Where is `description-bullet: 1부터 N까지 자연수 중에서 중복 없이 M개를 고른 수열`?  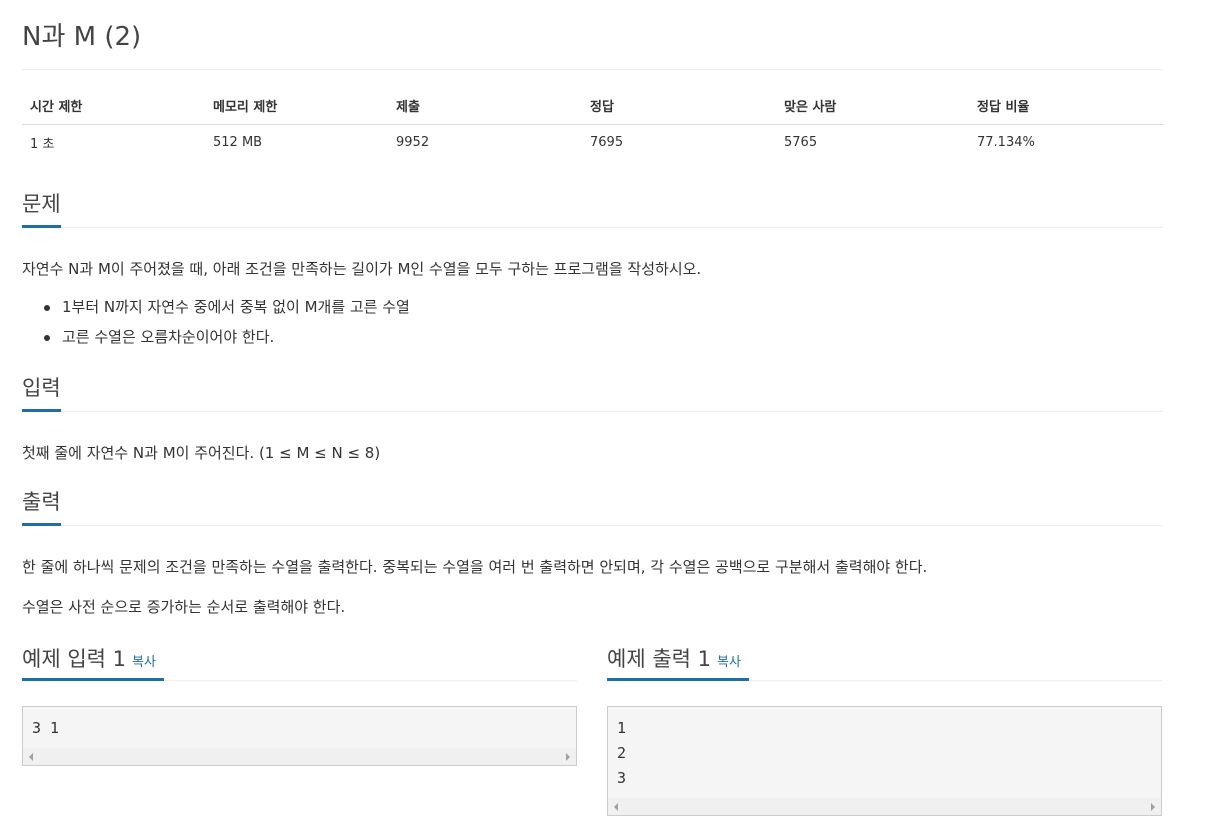
description-bullet: 1부터 N까지 자연수 중에서 중복 없이 M개를 고른 수열 is located at coordinates (216, 307).